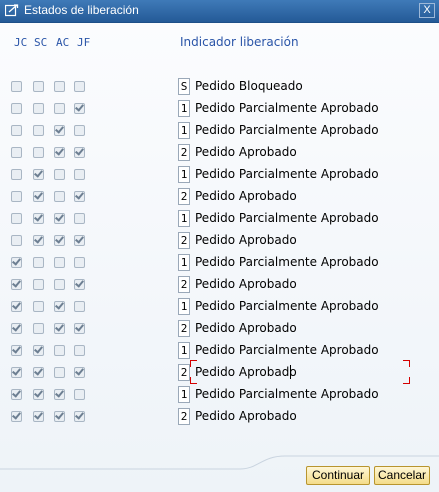  Describe the element at coordinates (427, 10) in the screenshot. I see `close-button: X` at that location.